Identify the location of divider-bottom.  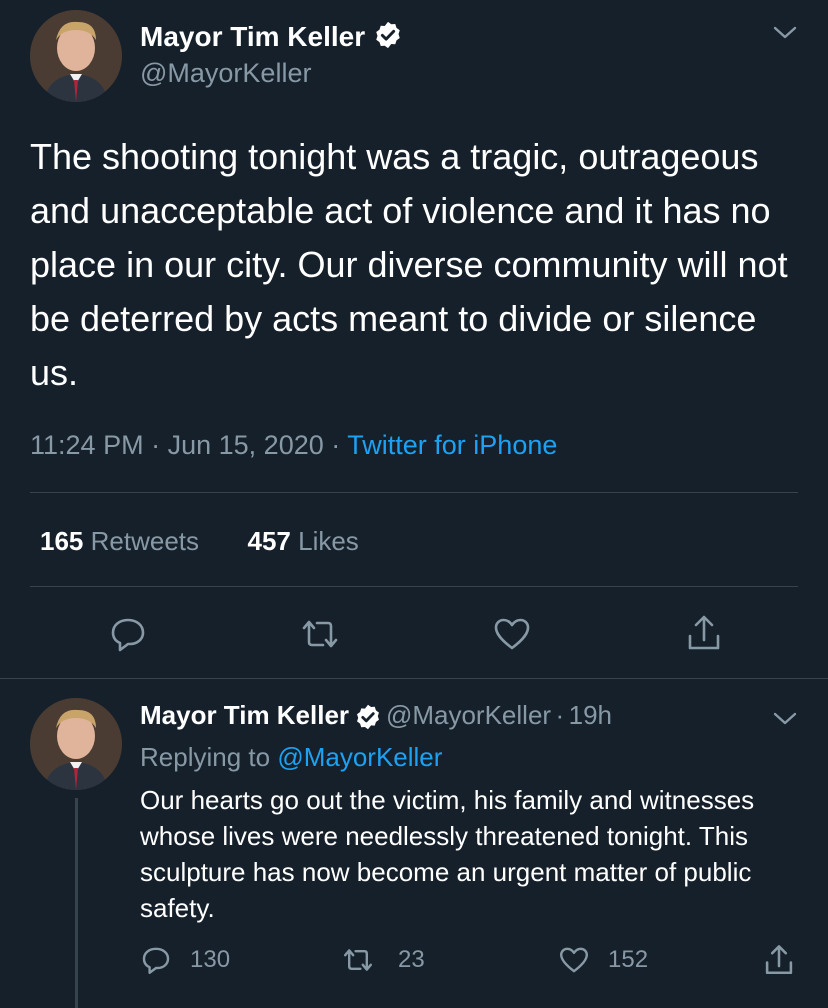
(414, 586).